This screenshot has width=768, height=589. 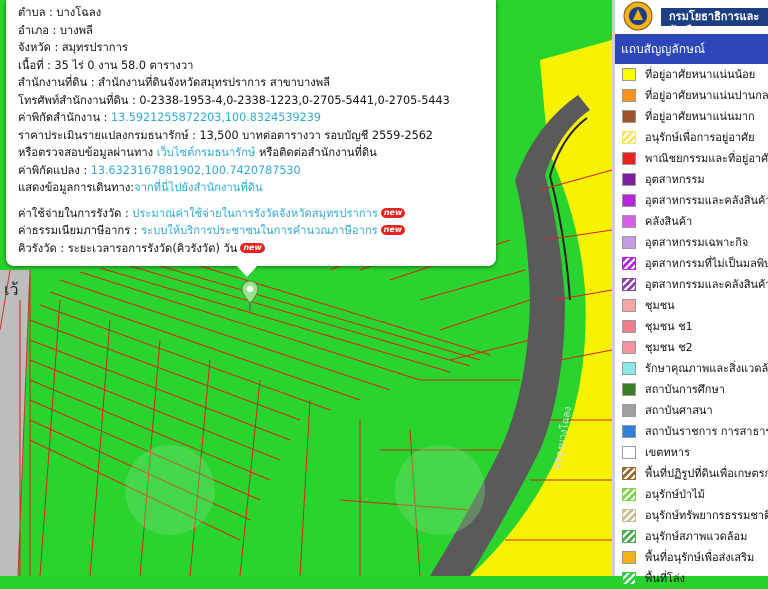 I want to click on legend-label: ที่อยู่อาศัยหนาแน่นมาก, so click(x=700, y=116).